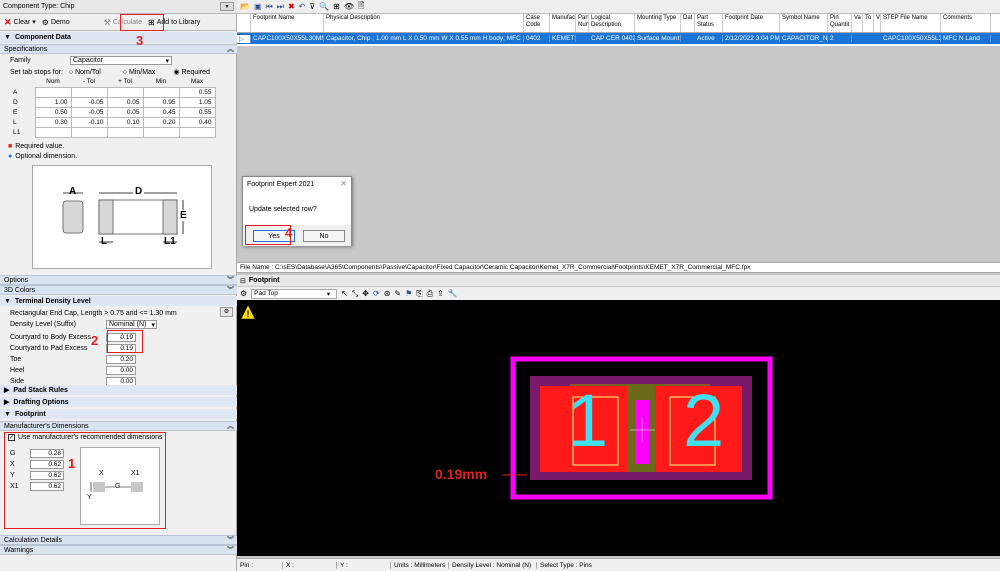  Describe the element at coordinates (121, 359) in the screenshot. I see `toe-input` at that location.